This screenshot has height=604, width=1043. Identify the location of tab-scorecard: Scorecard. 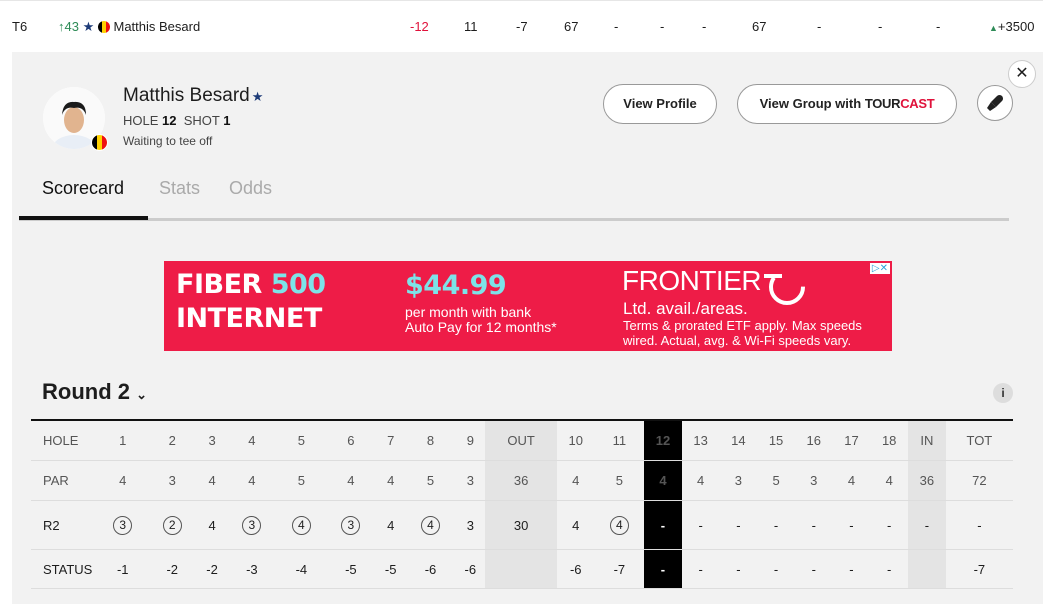
(83, 199).